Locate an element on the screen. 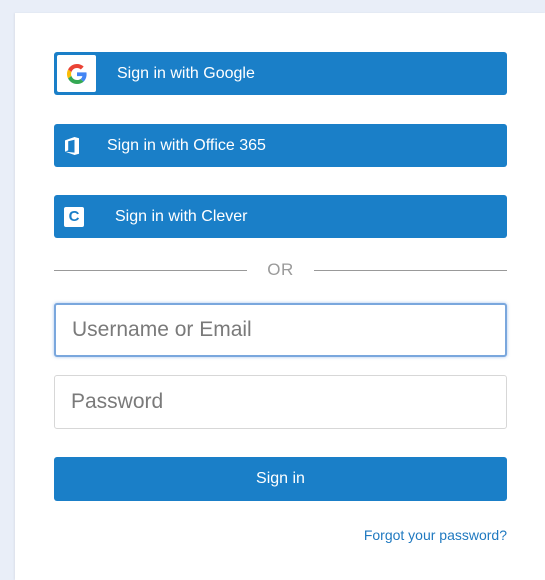  or-label: OR is located at coordinates (280, 269).